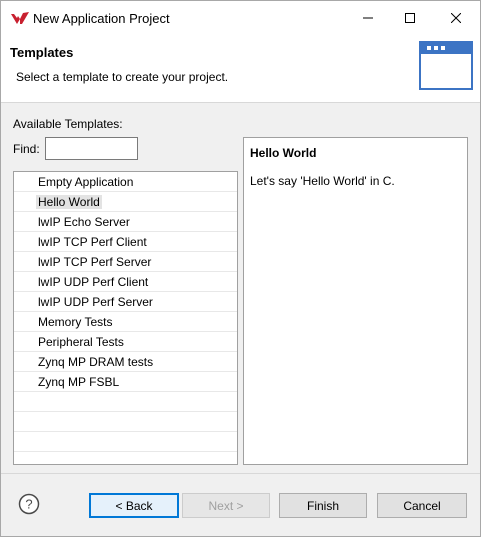 This screenshot has width=481, height=537. I want to click on list-item: Zynq MP DRAM tests, so click(125, 362).